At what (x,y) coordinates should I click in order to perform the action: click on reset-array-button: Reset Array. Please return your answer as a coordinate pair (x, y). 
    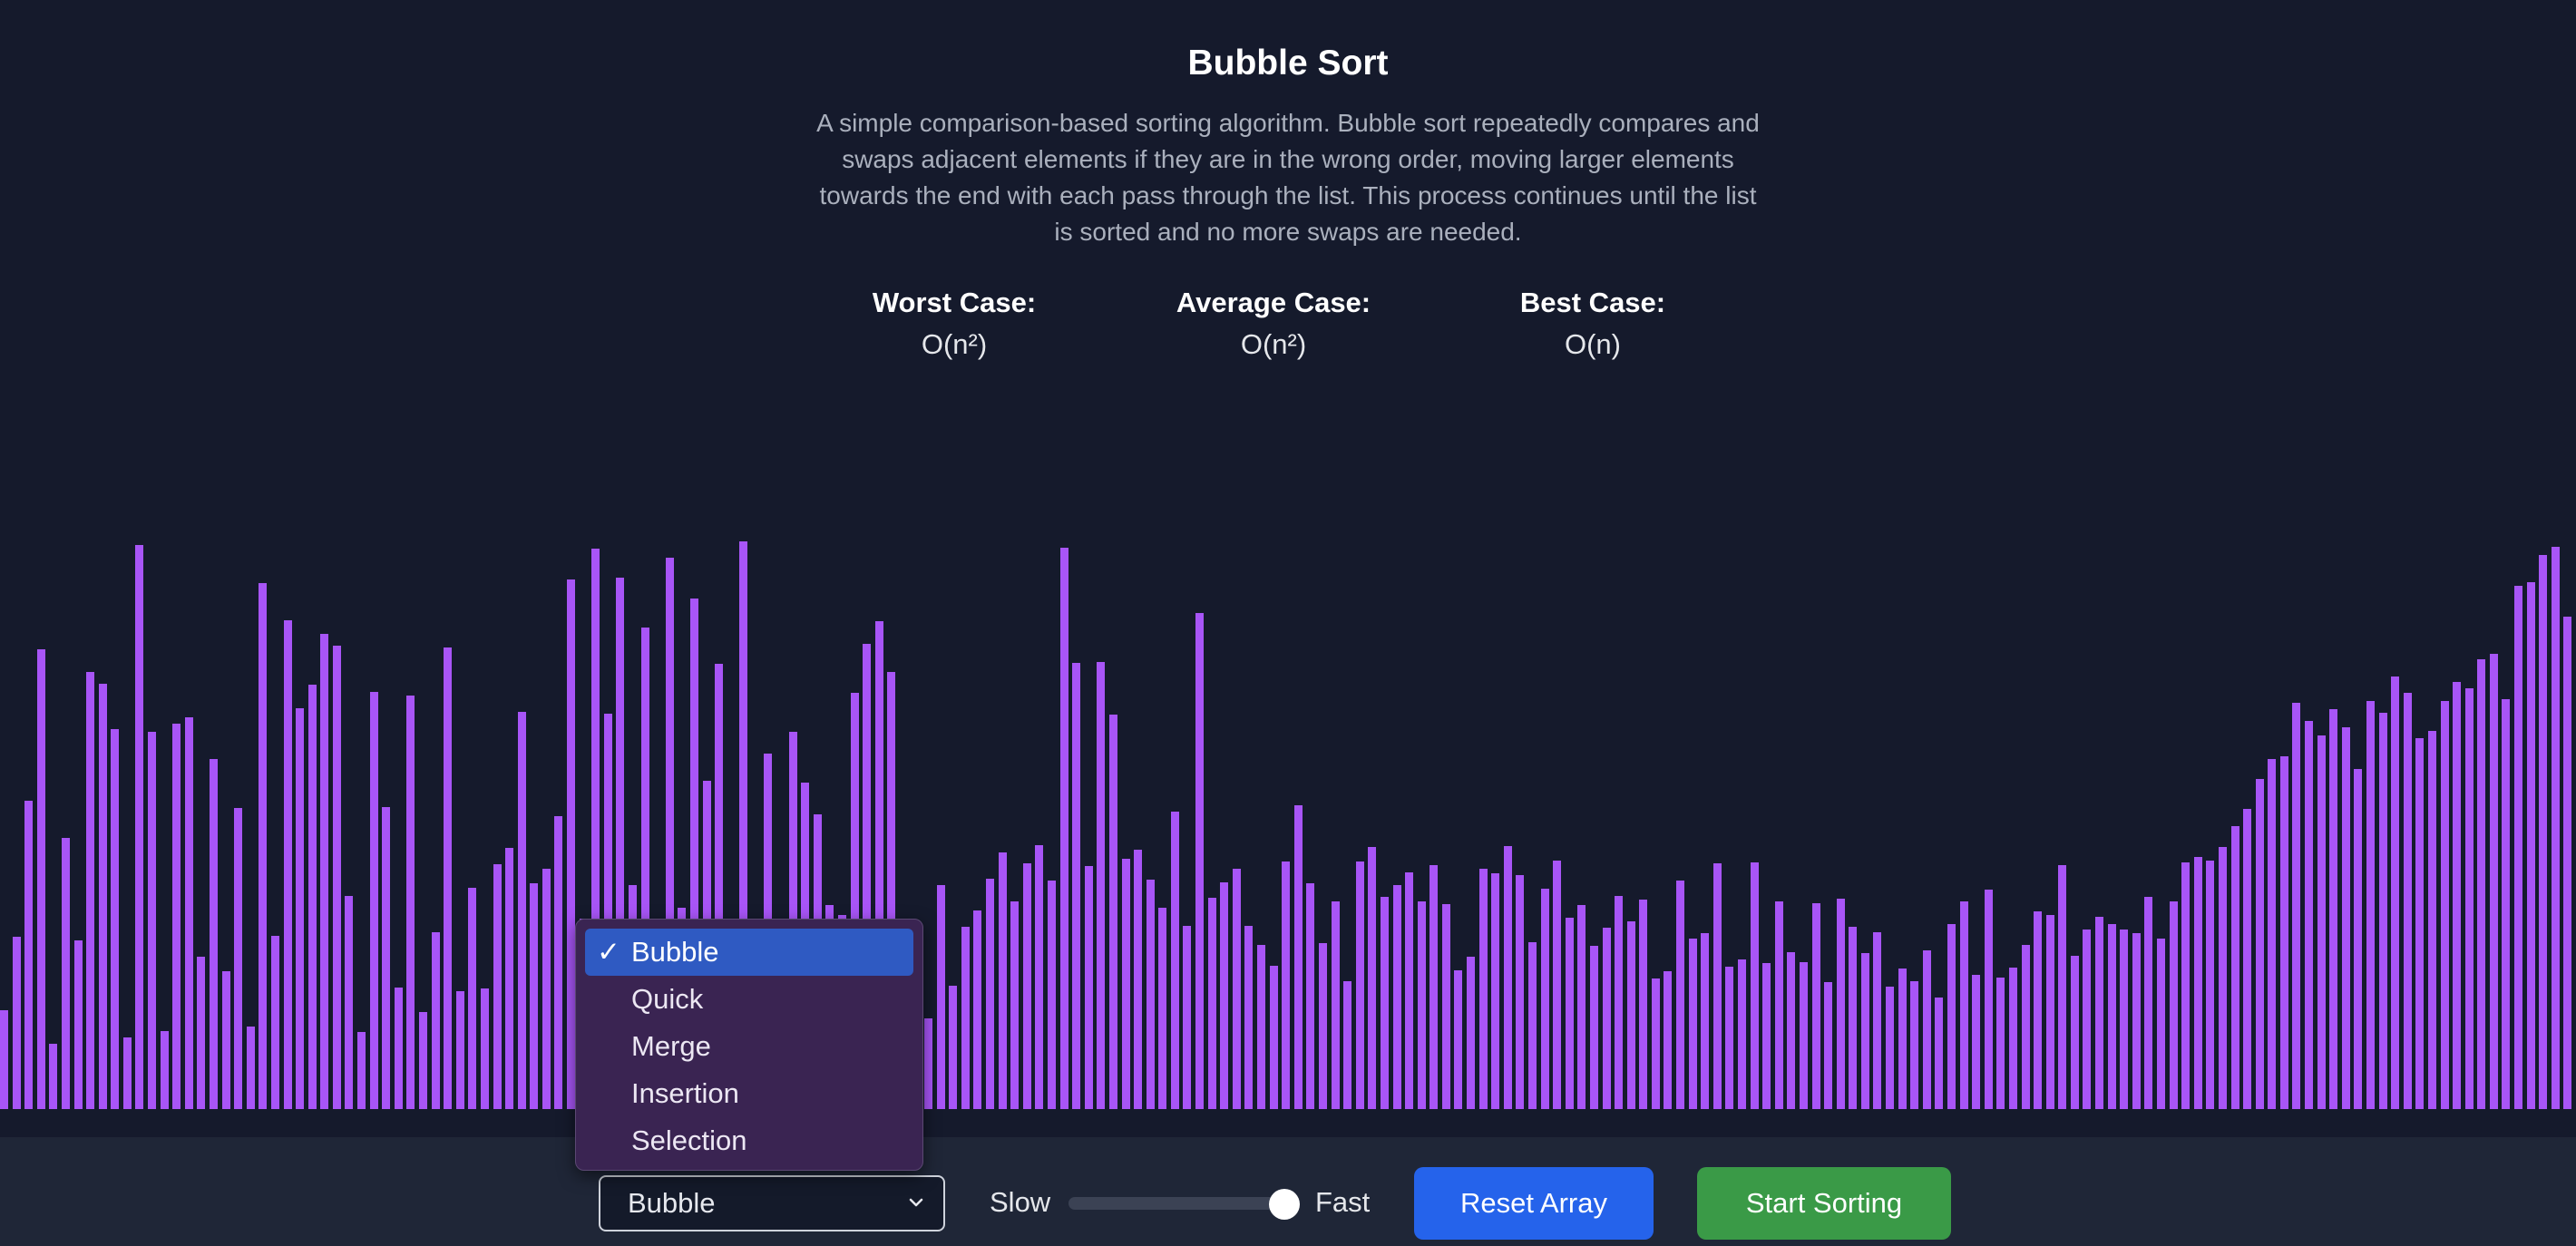
    Looking at the image, I should click on (1534, 1203).